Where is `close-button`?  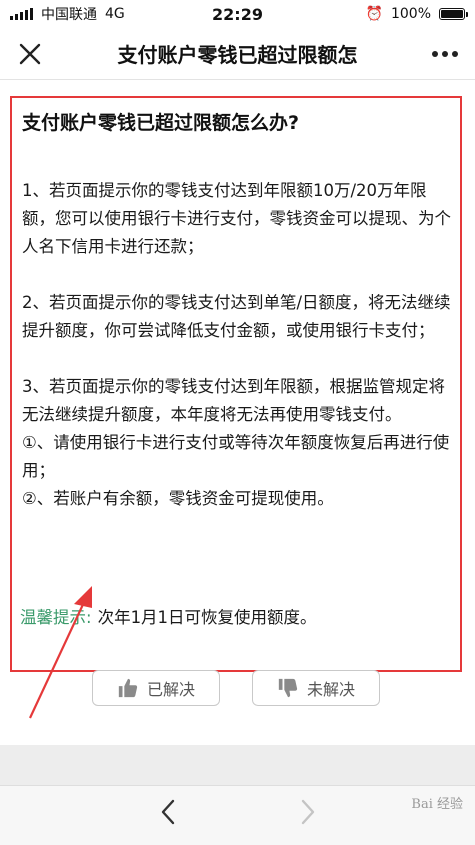
close-button is located at coordinates (30, 54).